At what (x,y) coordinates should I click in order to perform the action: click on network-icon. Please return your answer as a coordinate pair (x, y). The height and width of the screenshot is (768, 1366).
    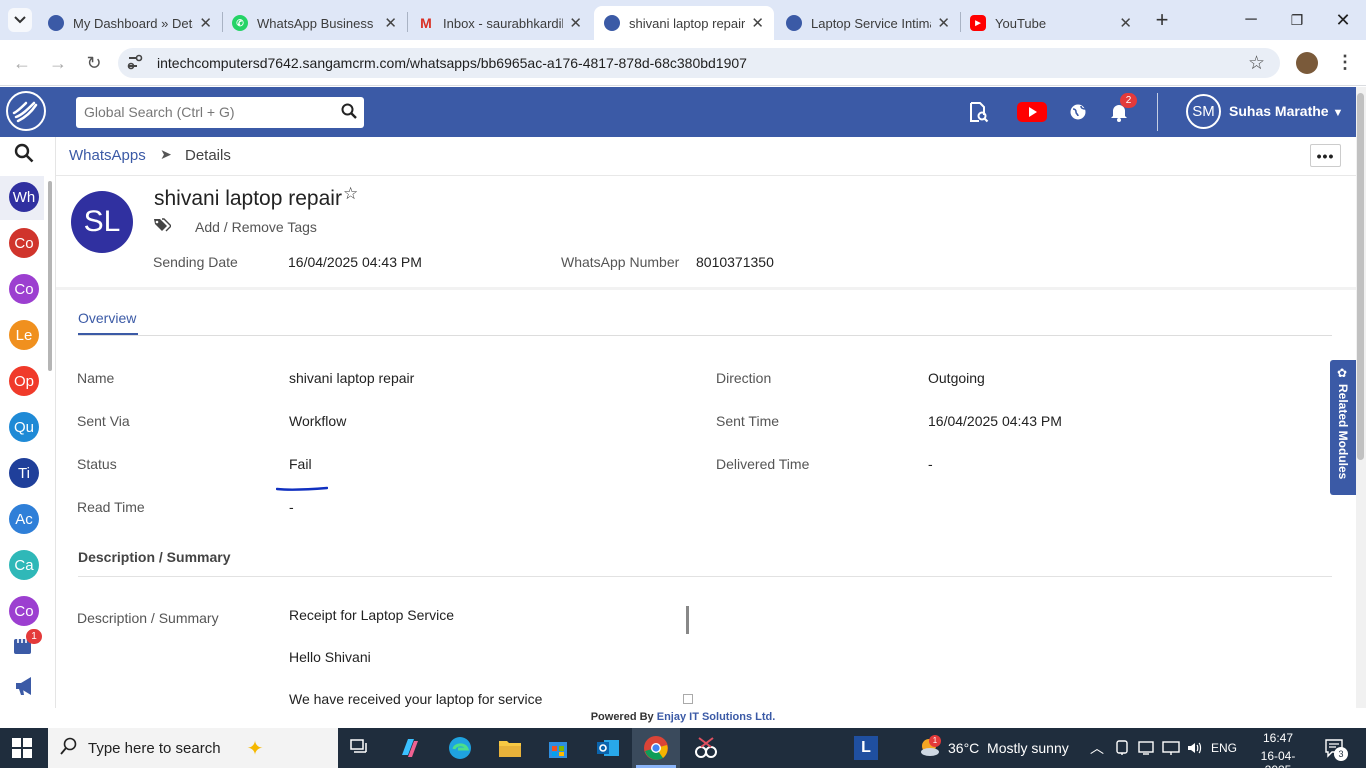
    Looking at the image, I should click on (1171, 748).